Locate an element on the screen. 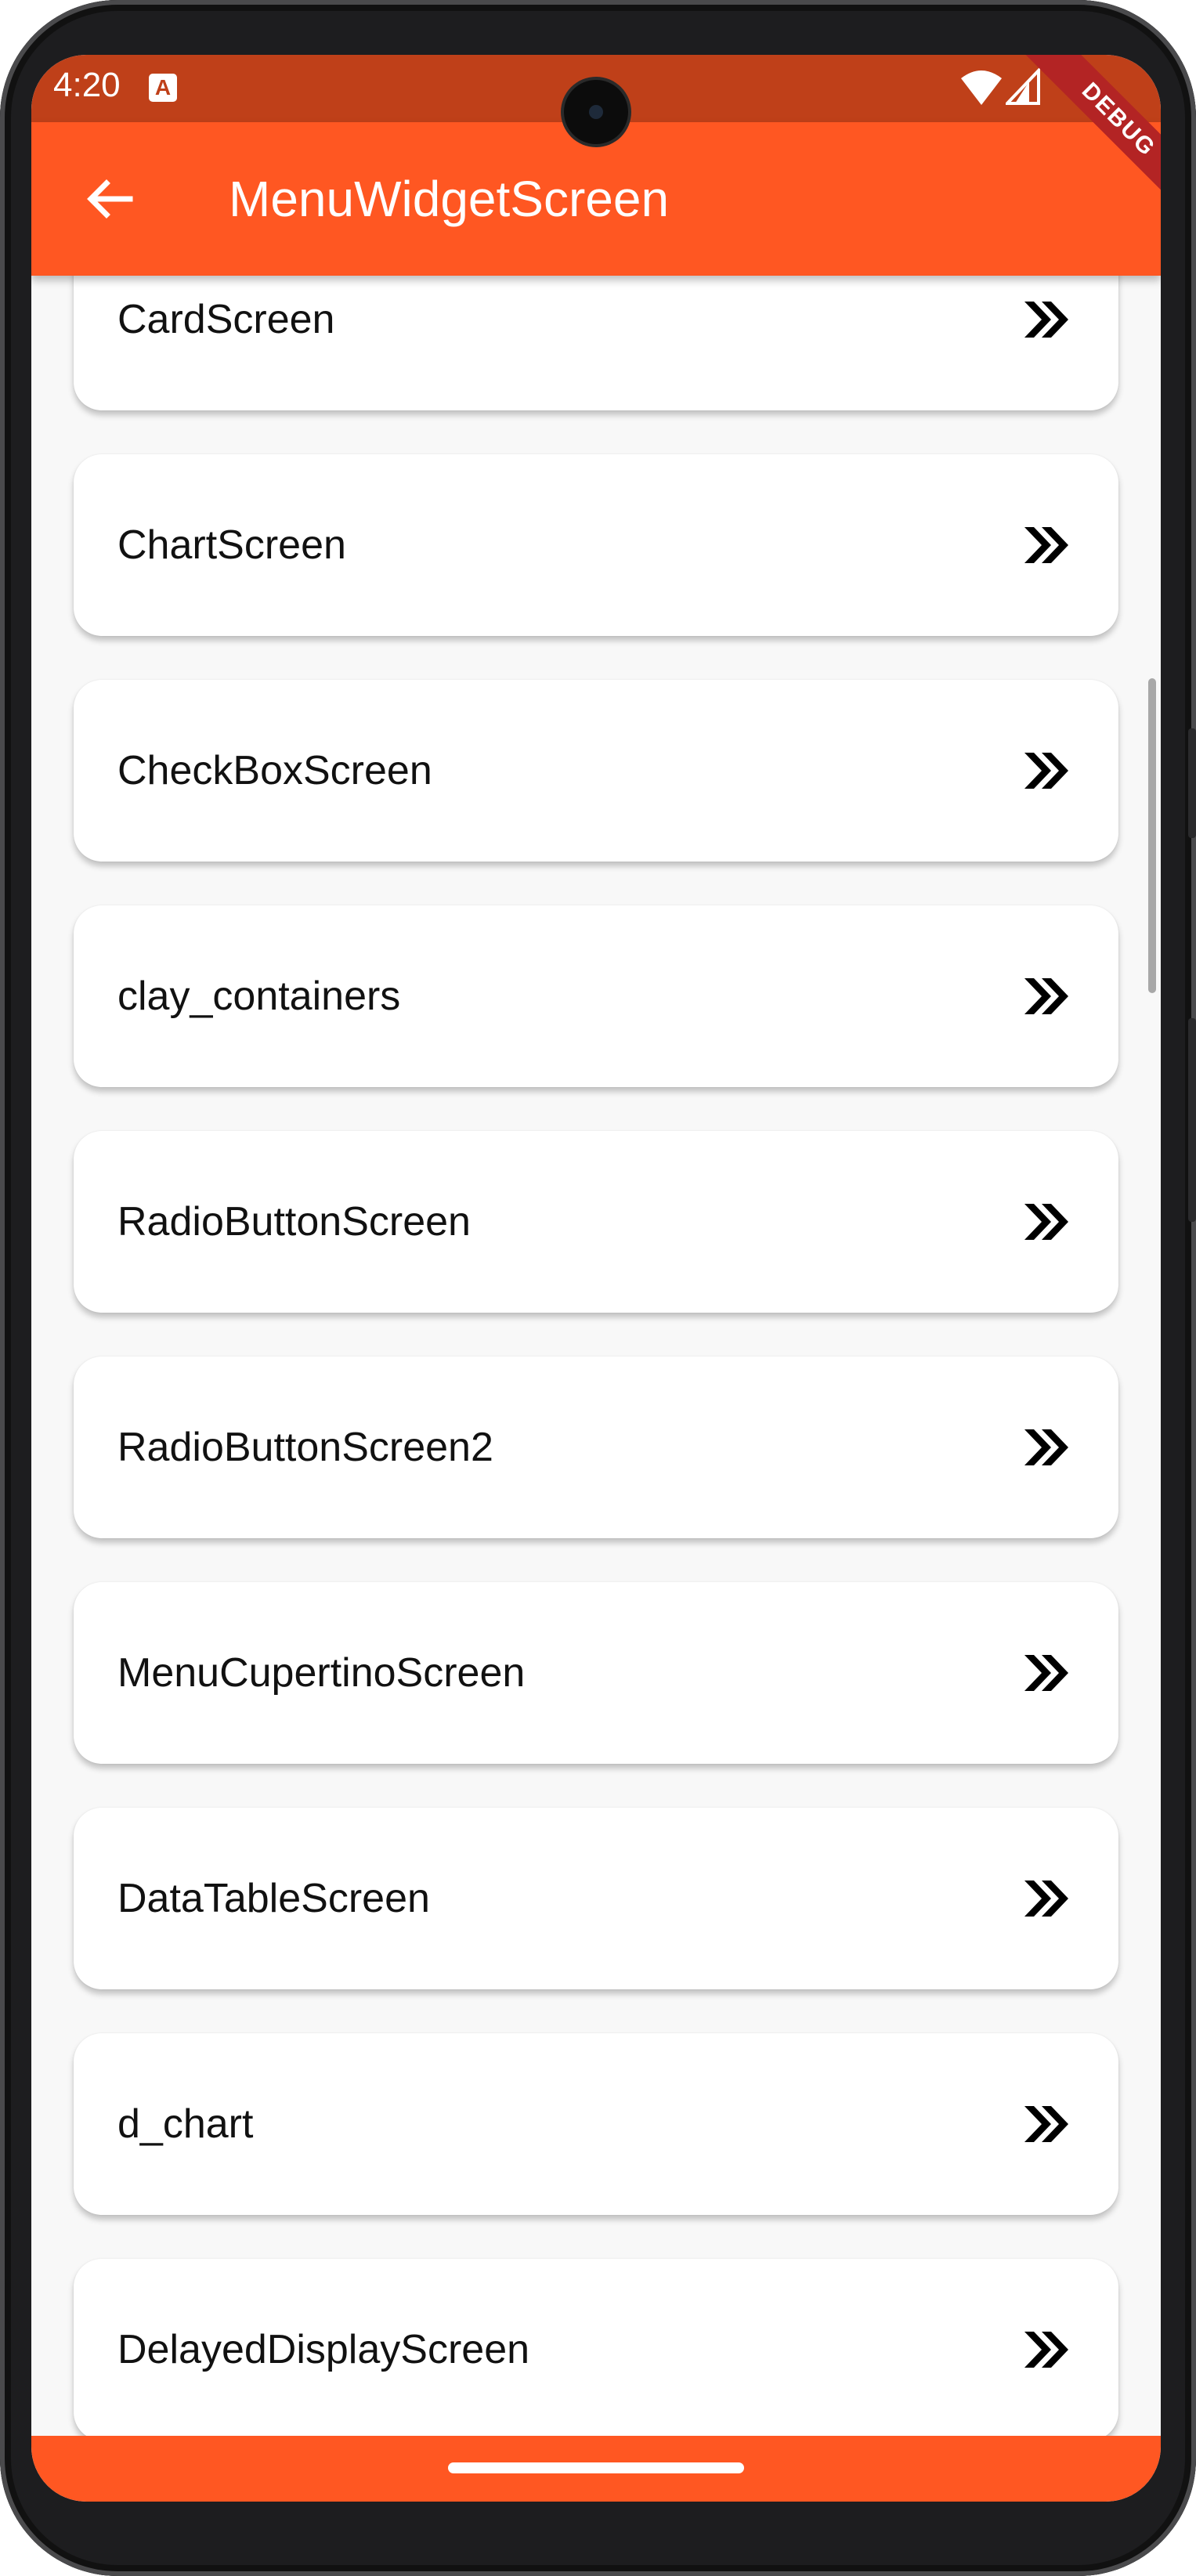 This screenshot has width=1196, height=2576. list-item: RadioButtonScreen is located at coordinates (596, 1222).